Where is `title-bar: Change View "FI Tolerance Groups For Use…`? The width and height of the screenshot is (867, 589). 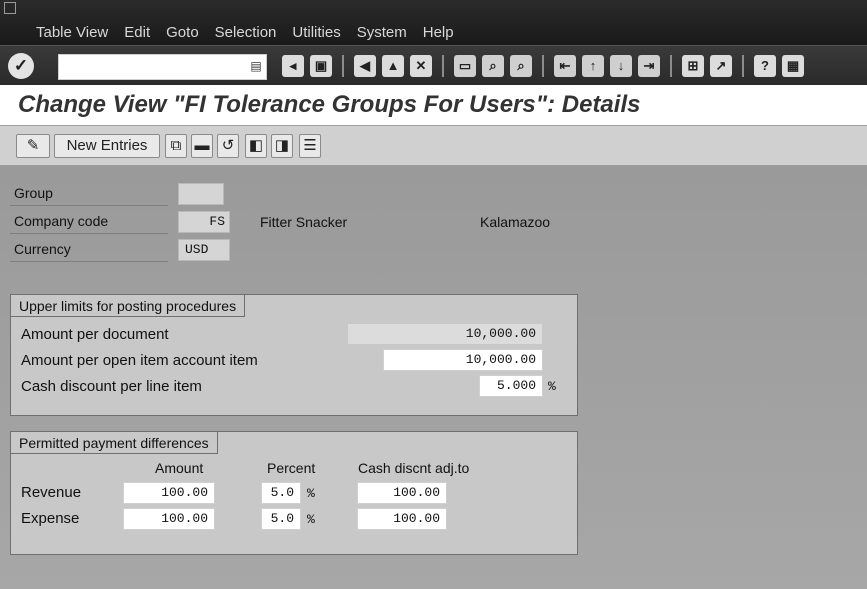
title-bar: Change View "FI Tolerance Groups For Use… is located at coordinates (433, 105).